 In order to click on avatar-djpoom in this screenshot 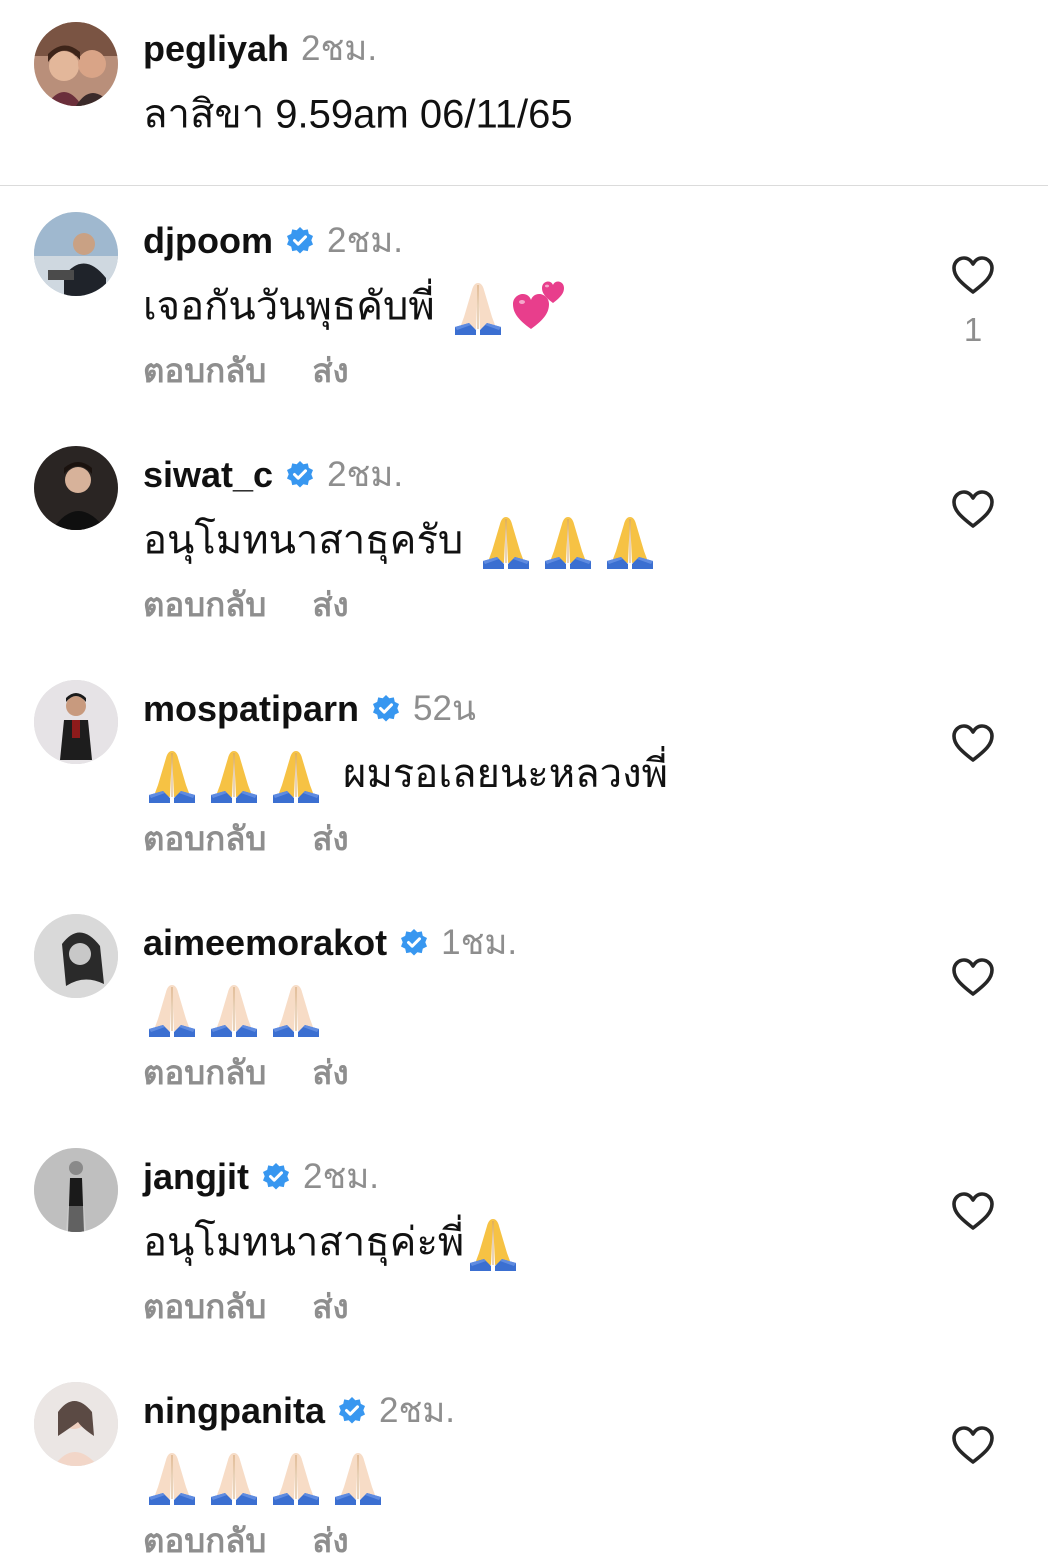, I will do `click(76, 254)`.